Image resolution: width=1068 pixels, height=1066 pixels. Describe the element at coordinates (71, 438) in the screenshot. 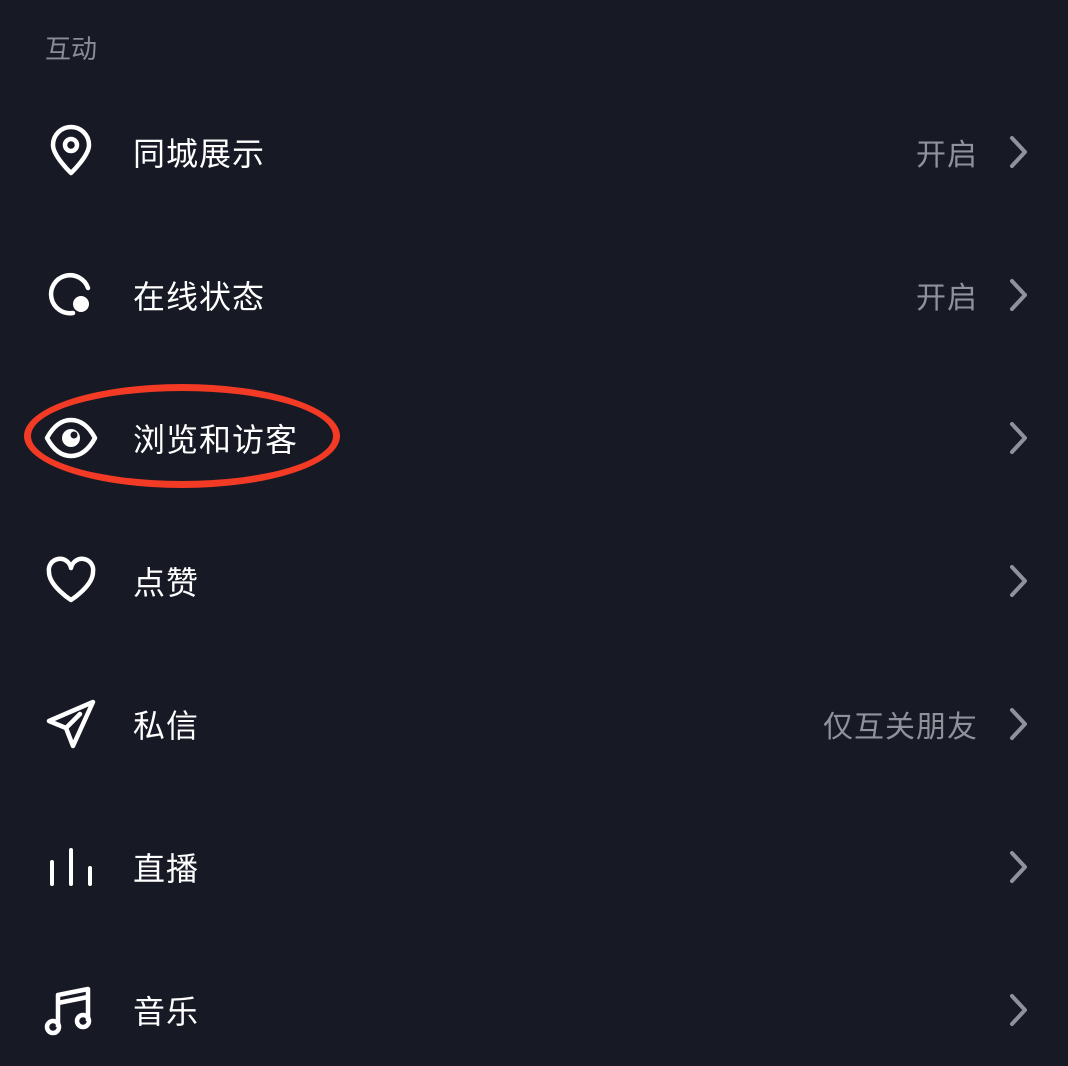

I see `eye-icon` at that location.